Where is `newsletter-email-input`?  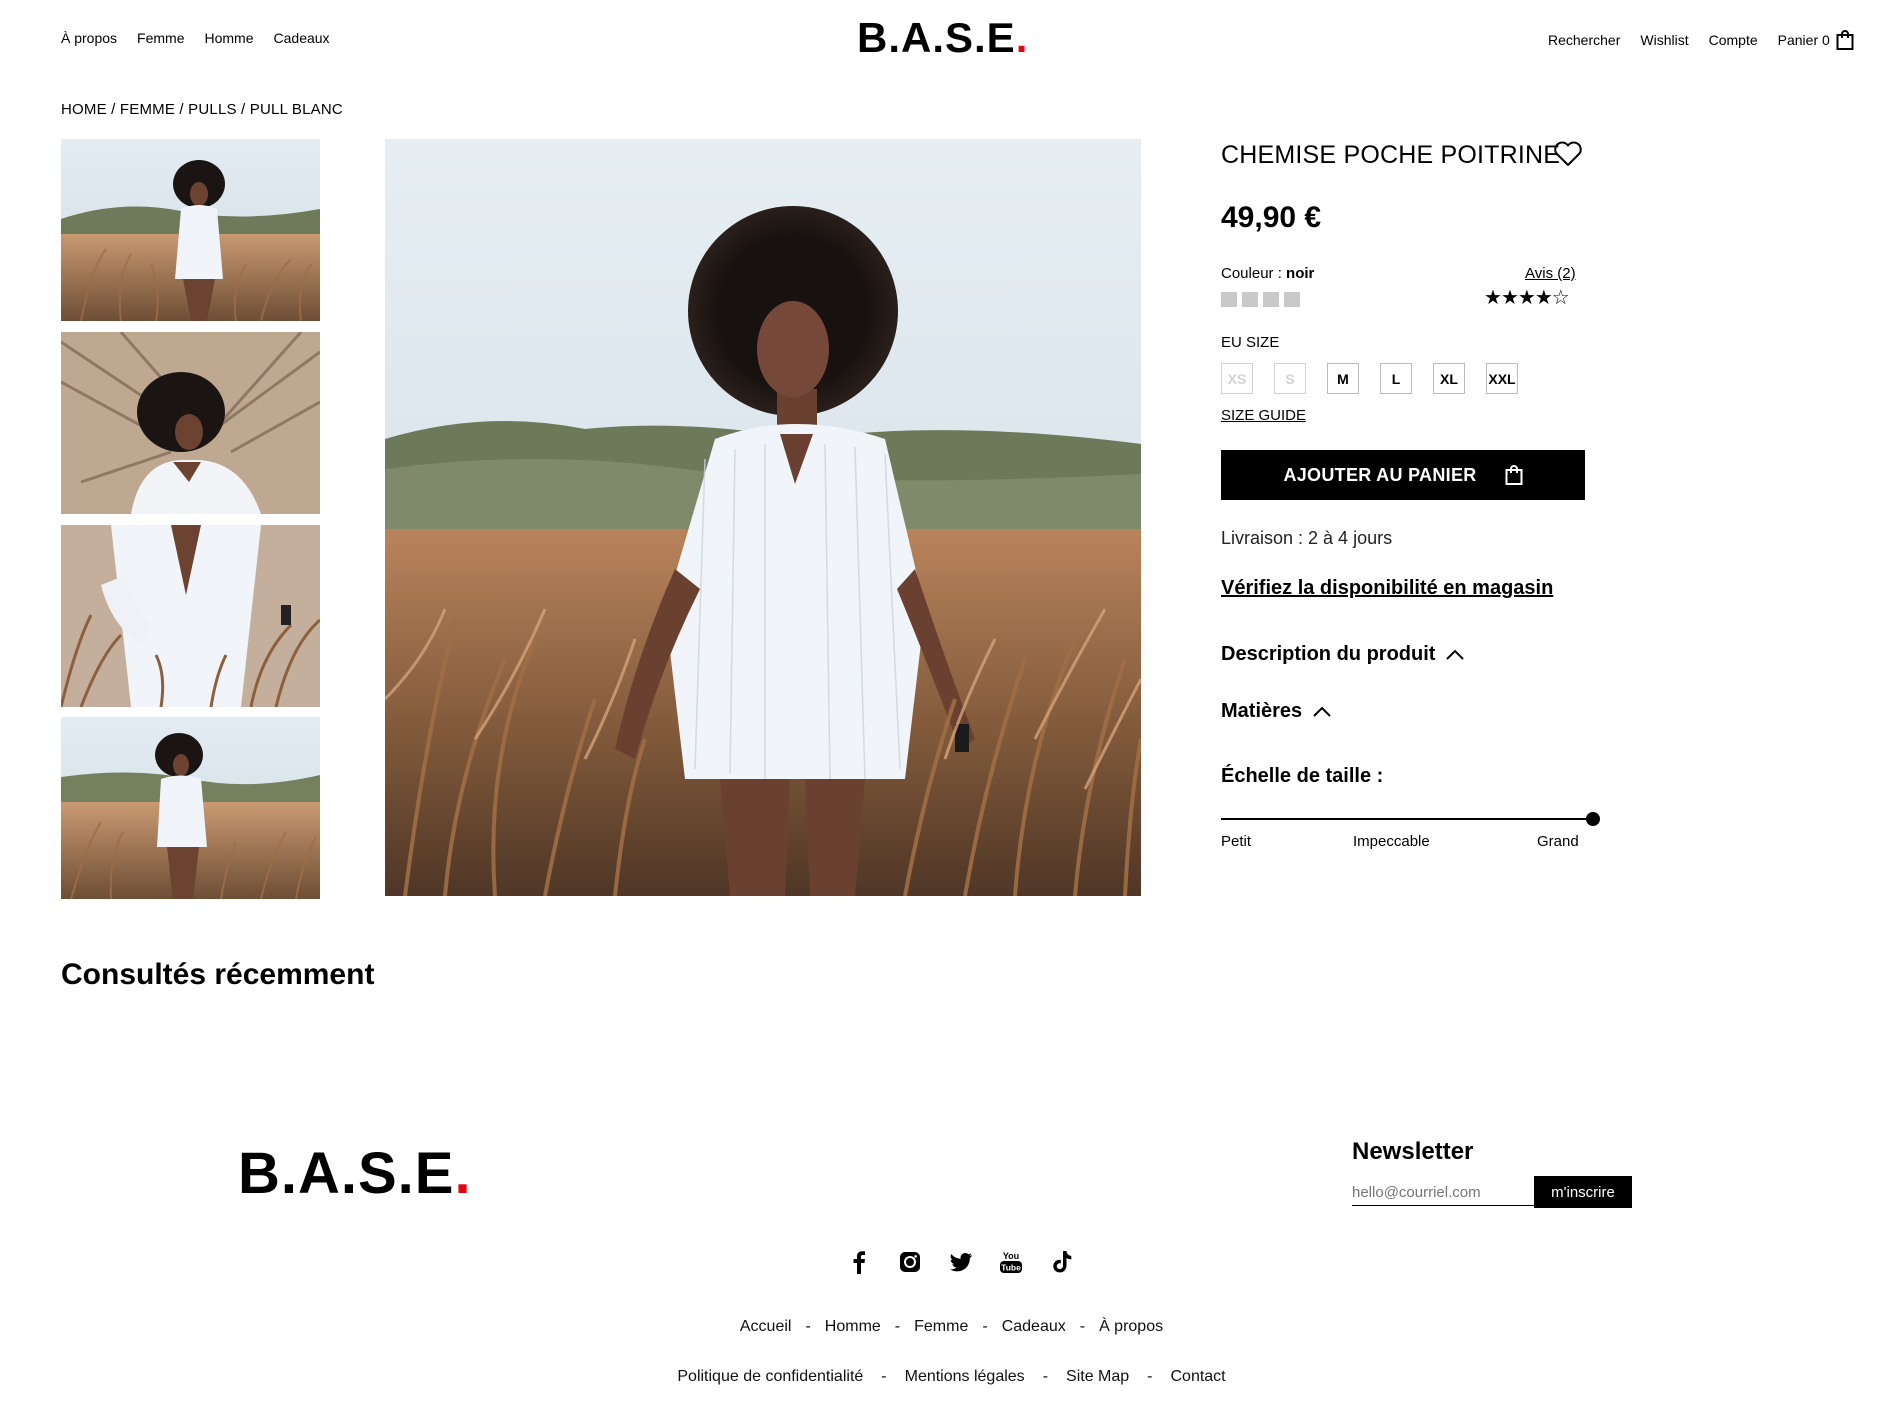
newsletter-email-input is located at coordinates (1443, 1193).